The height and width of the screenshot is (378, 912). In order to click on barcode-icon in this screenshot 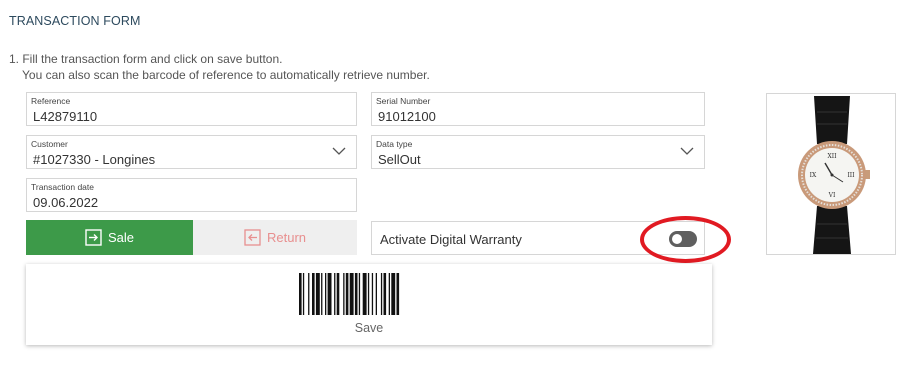, I will do `click(349, 294)`.